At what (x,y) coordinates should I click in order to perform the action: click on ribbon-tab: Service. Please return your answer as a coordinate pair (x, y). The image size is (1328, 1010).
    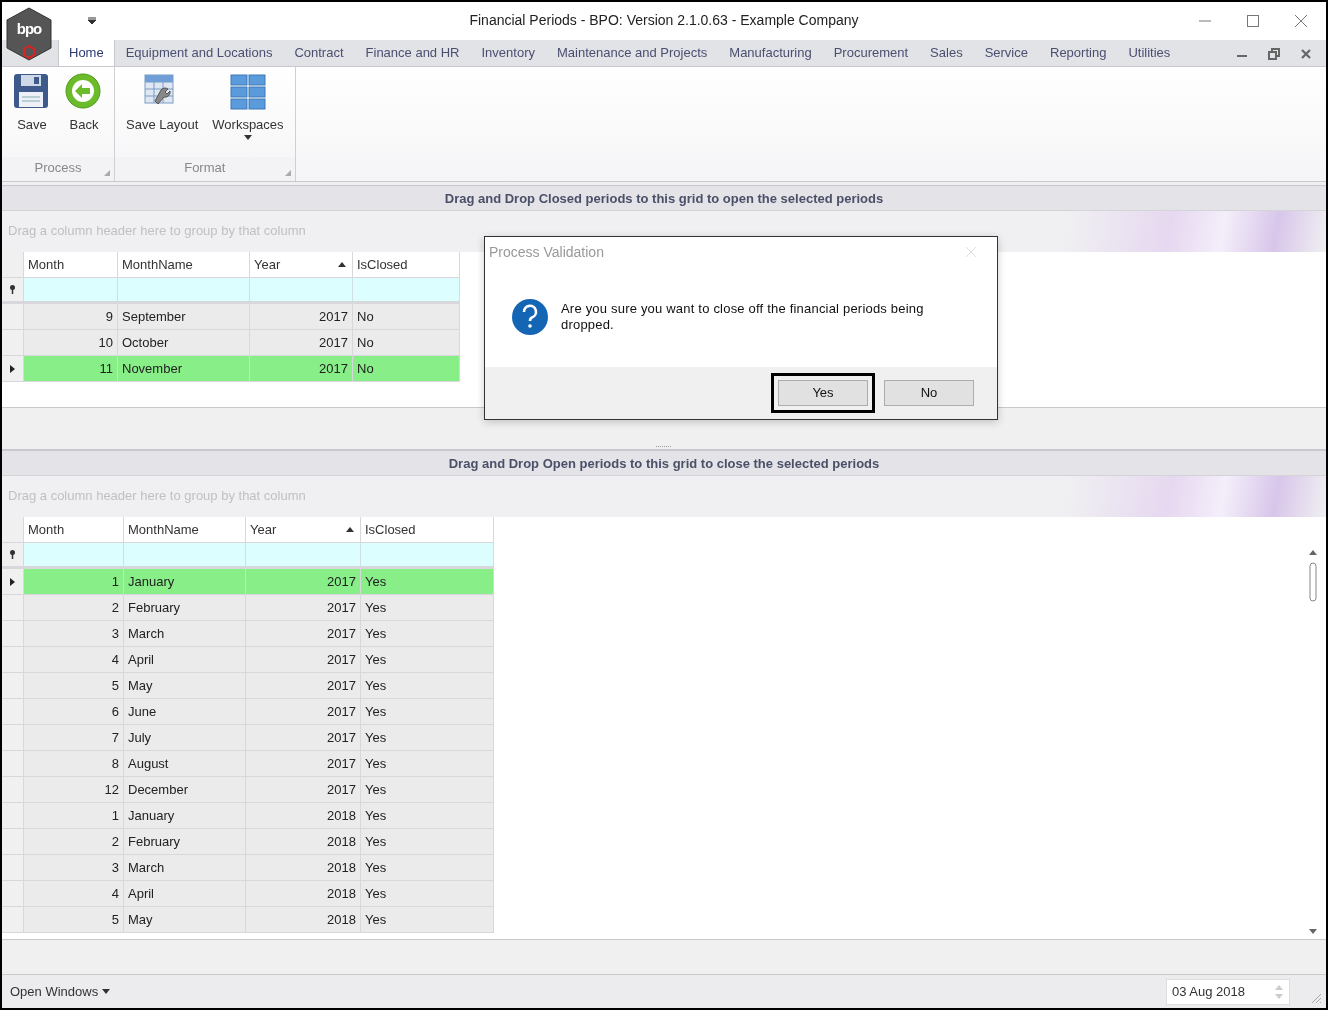
    Looking at the image, I should click on (1006, 52).